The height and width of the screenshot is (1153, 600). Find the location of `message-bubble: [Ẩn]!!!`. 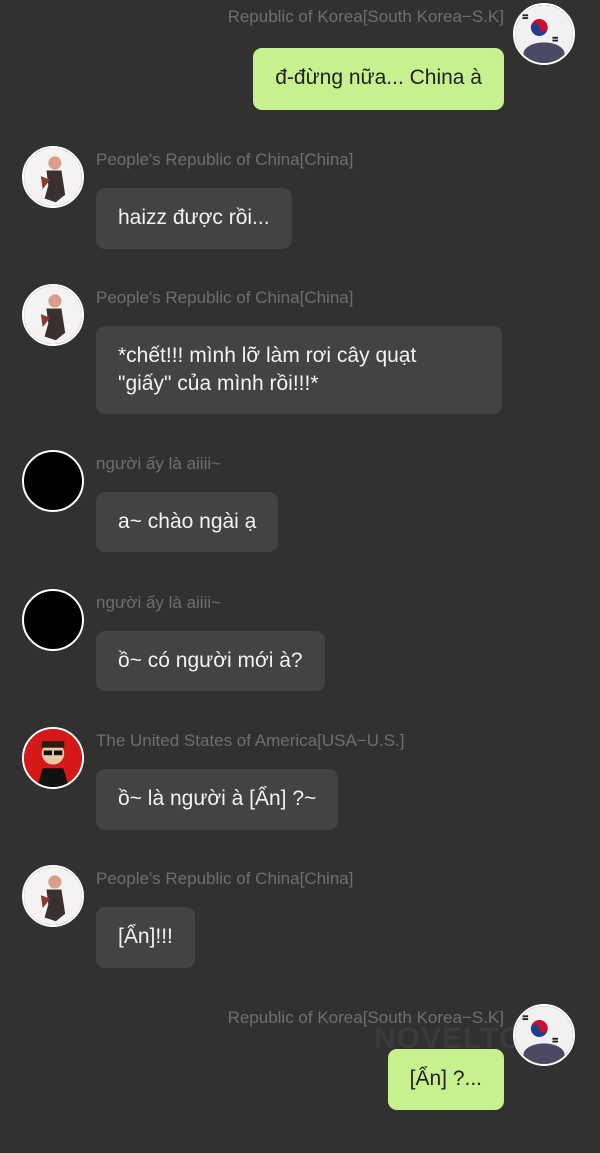

message-bubble: [Ẩn]!!! is located at coordinates (145, 937).